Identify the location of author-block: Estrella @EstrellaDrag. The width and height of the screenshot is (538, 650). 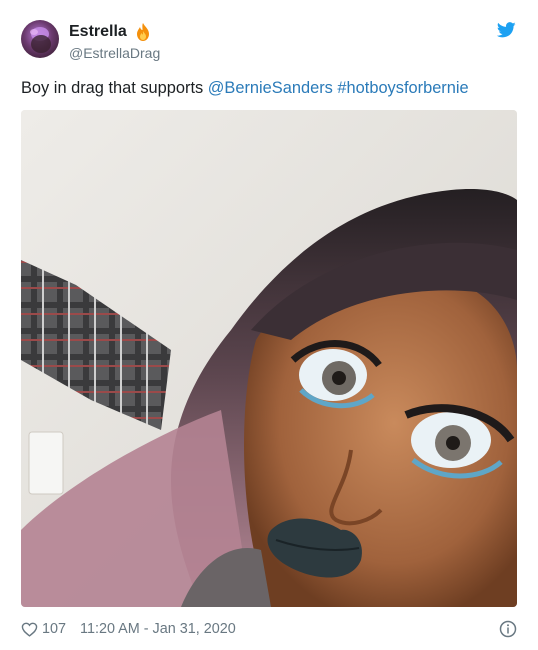
(114, 42).